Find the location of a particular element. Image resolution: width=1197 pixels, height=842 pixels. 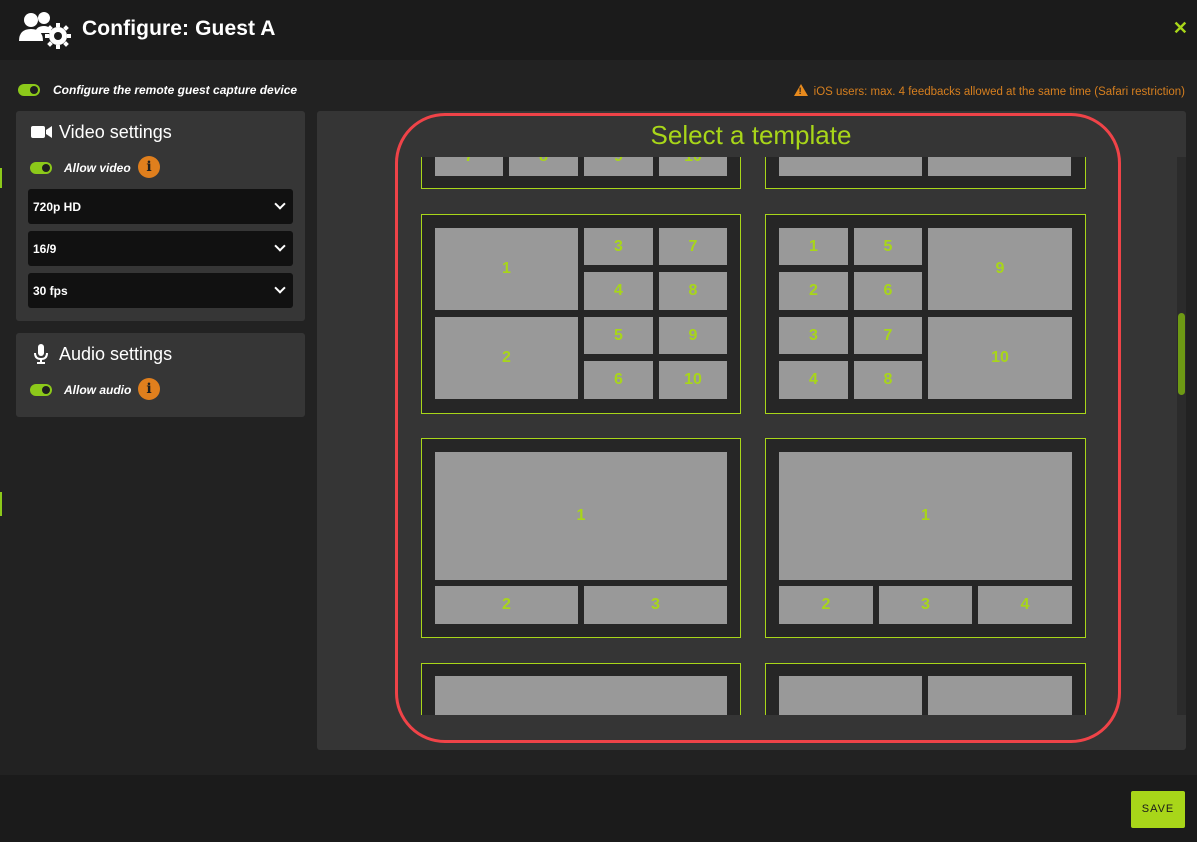

allow-video-label: Allow video is located at coordinates (97, 168).